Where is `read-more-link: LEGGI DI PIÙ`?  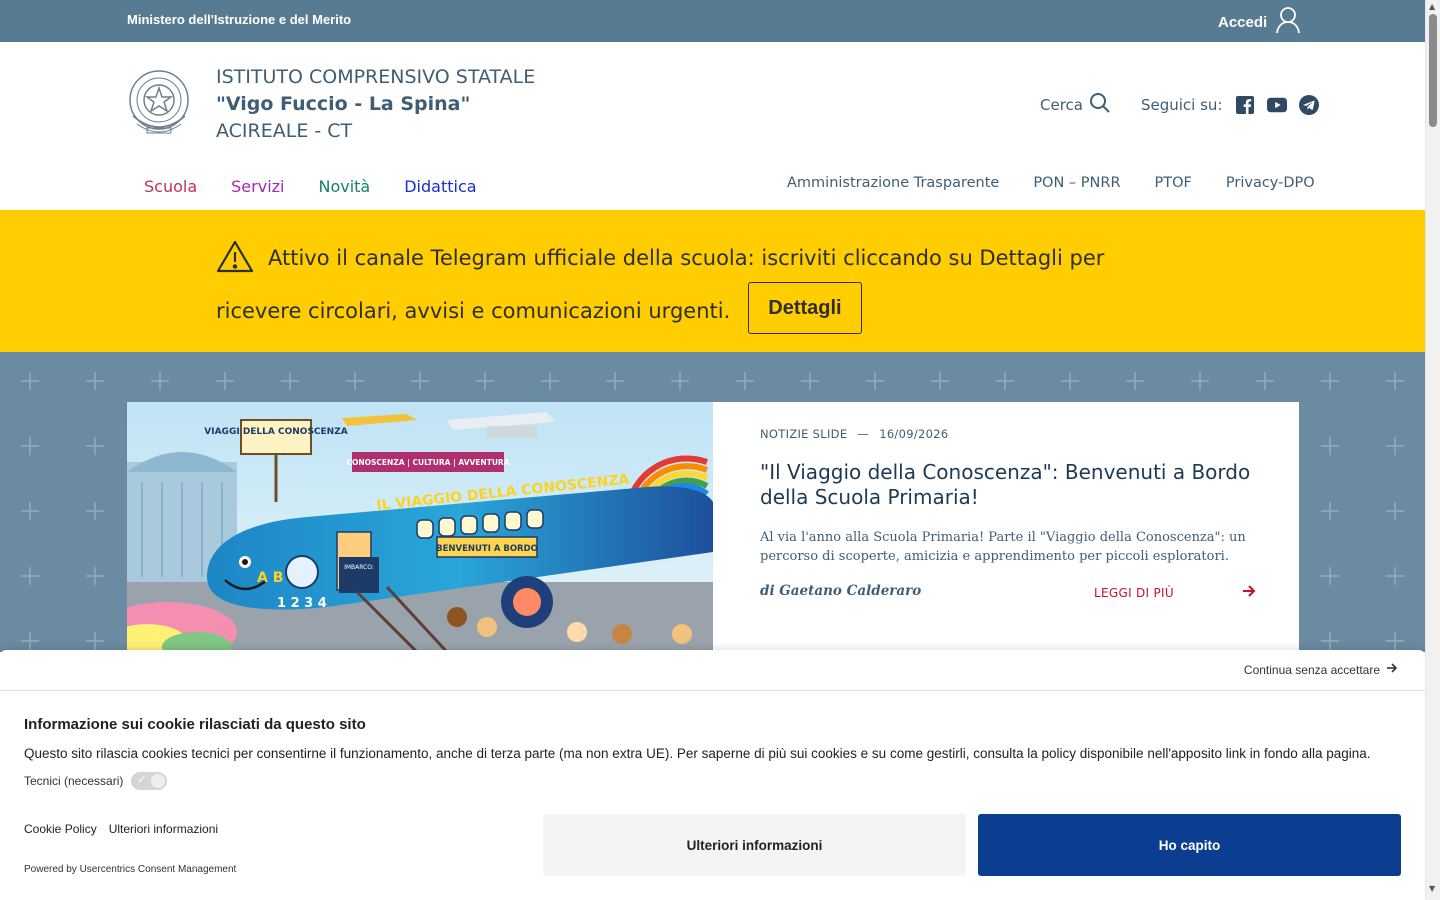 read-more-link: LEGGI DI PIÙ is located at coordinates (1175, 592).